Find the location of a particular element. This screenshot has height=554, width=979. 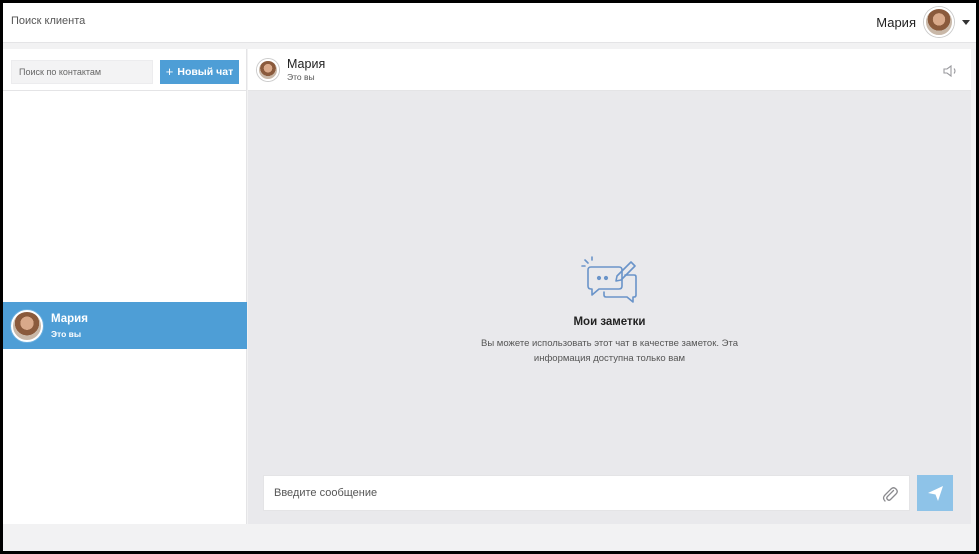

new-chat-label: Новый чат is located at coordinates (205, 72).